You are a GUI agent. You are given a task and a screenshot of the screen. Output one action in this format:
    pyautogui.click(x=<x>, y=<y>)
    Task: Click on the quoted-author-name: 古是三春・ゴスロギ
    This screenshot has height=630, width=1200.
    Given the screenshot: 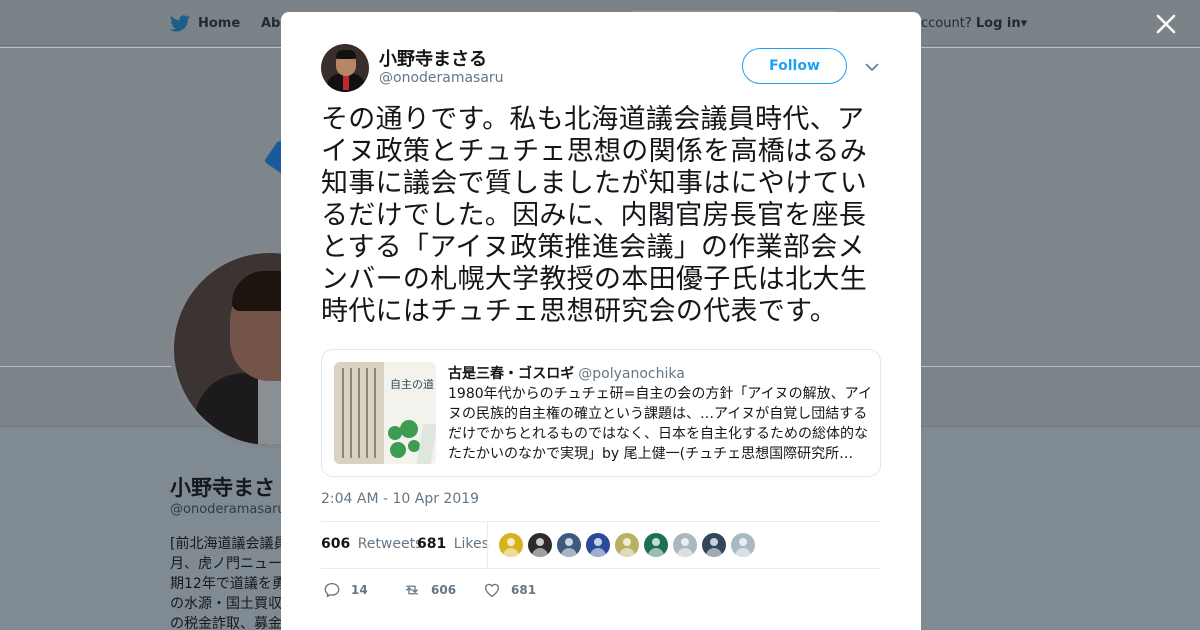 What is the action you would take?
    pyautogui.click(x=511, y=374)
    